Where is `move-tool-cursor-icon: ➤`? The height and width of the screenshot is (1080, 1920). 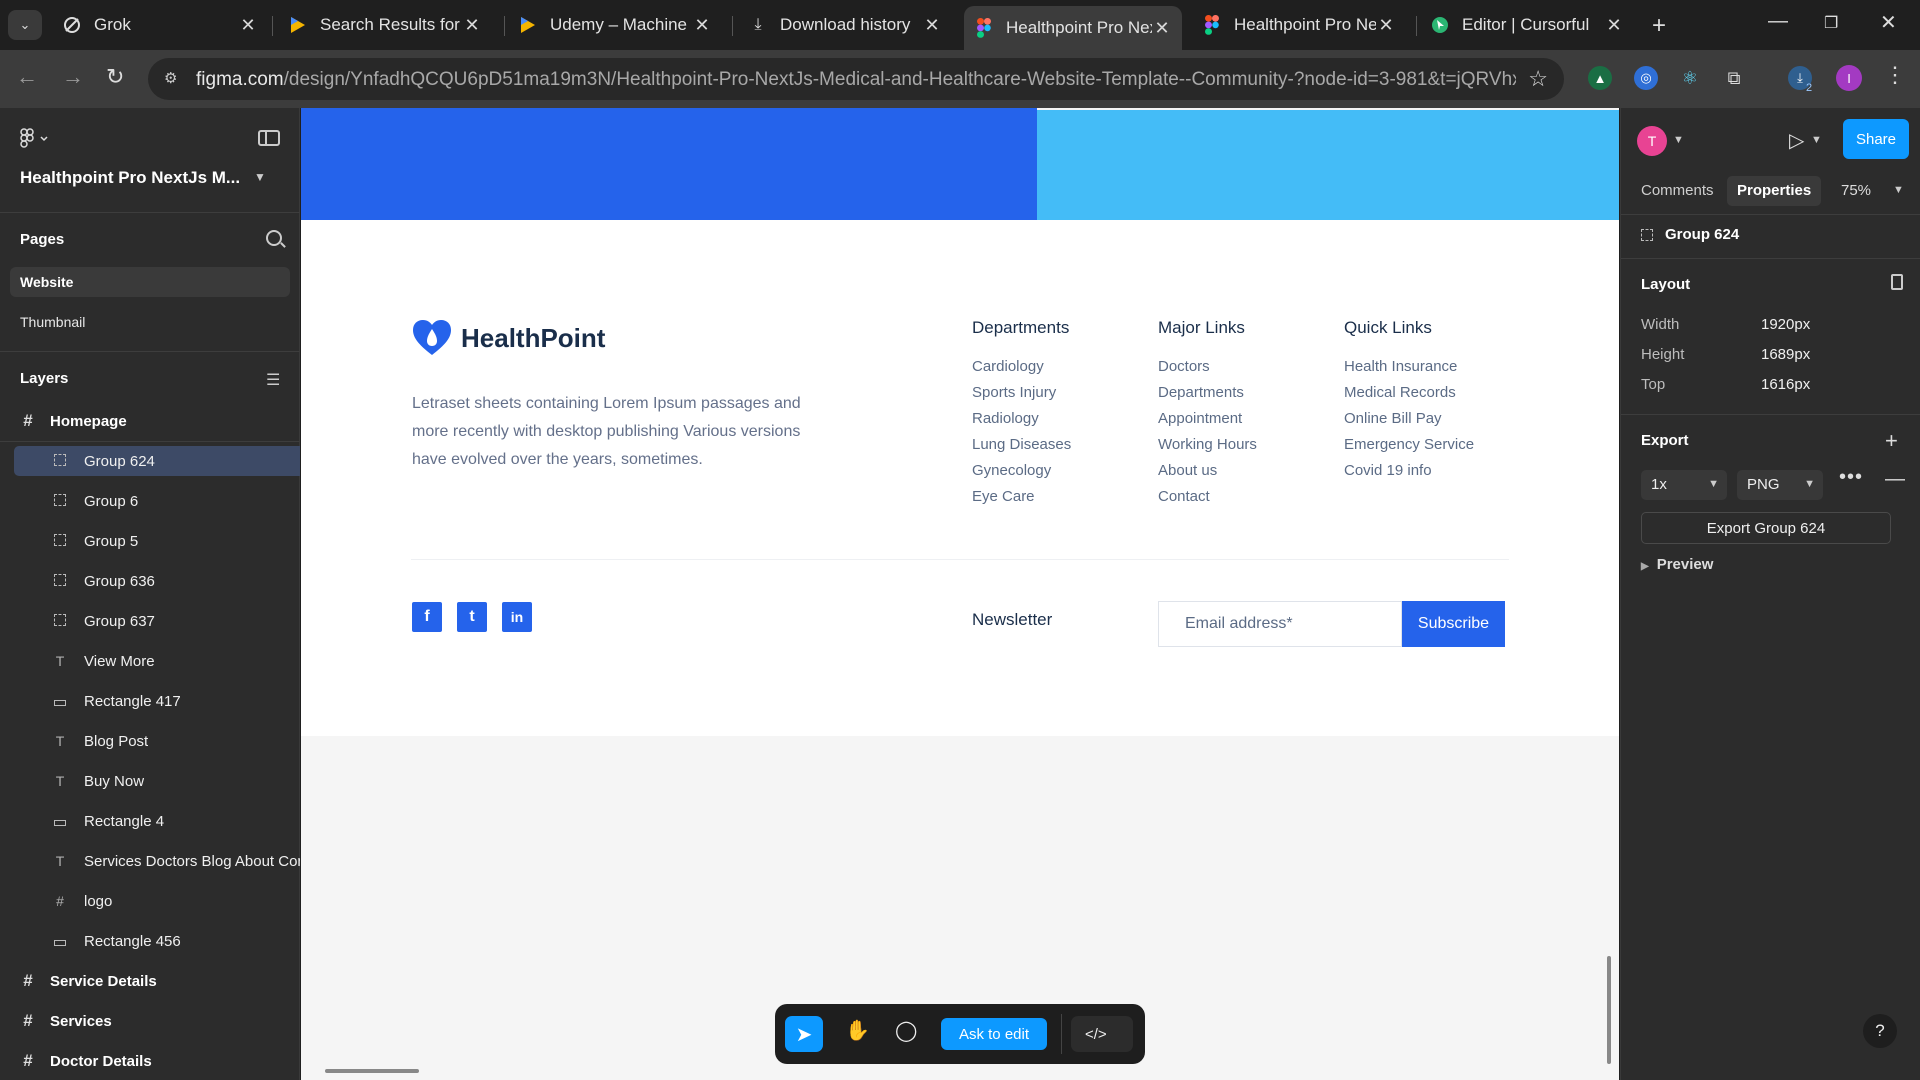 move-tool-cursor-icon: ➤ is located at coordinates (804, 1034).